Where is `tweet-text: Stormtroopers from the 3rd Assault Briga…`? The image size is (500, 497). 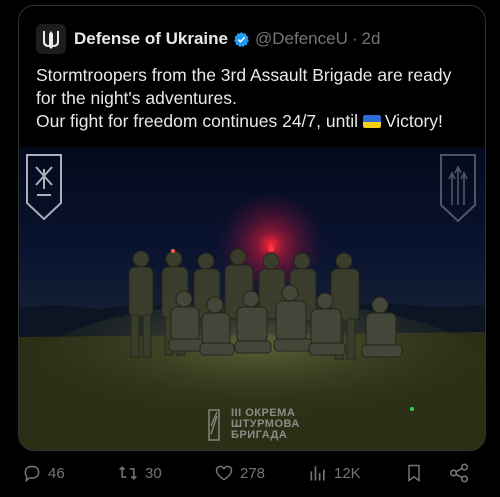
tweet-text: Stormtroopers from the 3rd Assault Briga… is located at coordinates (256, 98).